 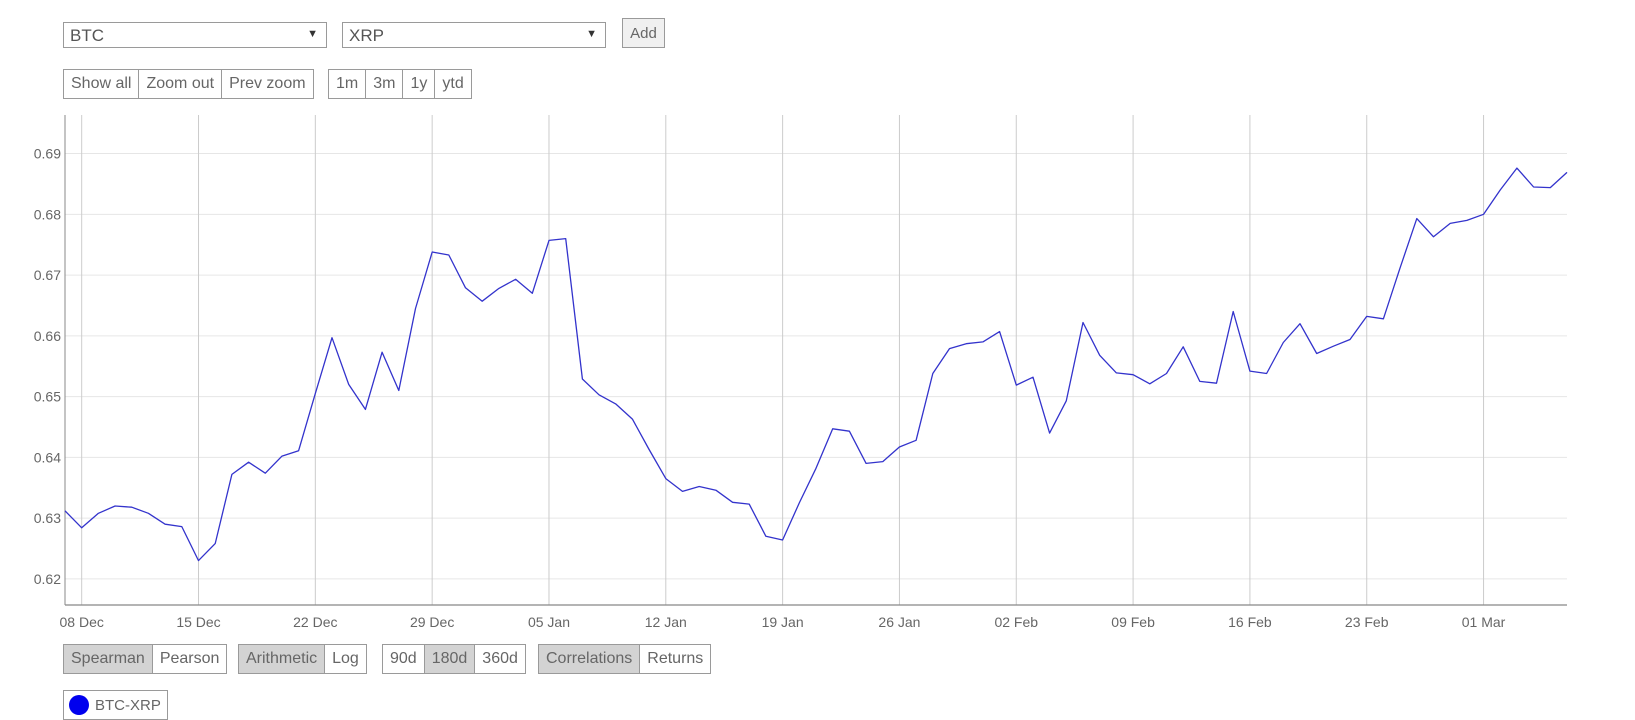 I want to click on window-toggle: 90d 180d 360d, so click(x=454, y=659).